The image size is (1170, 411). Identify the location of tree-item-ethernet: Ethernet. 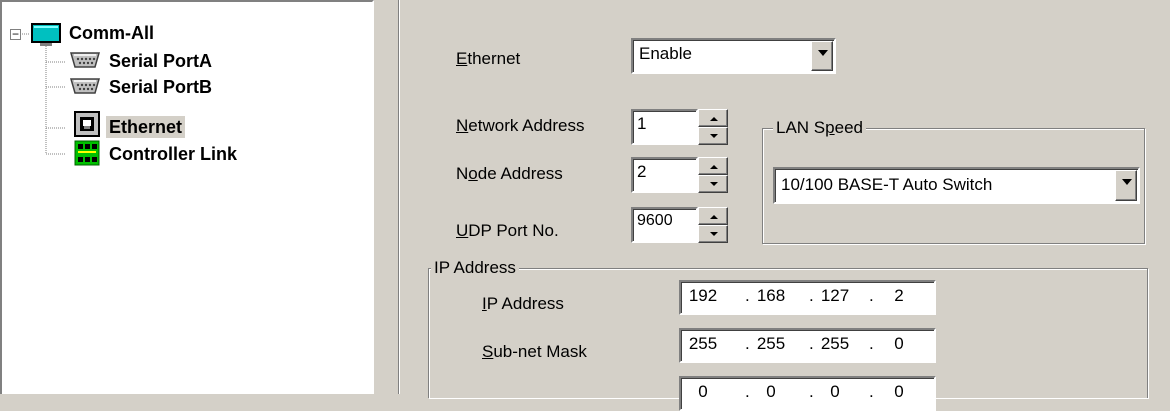
(146, 127).